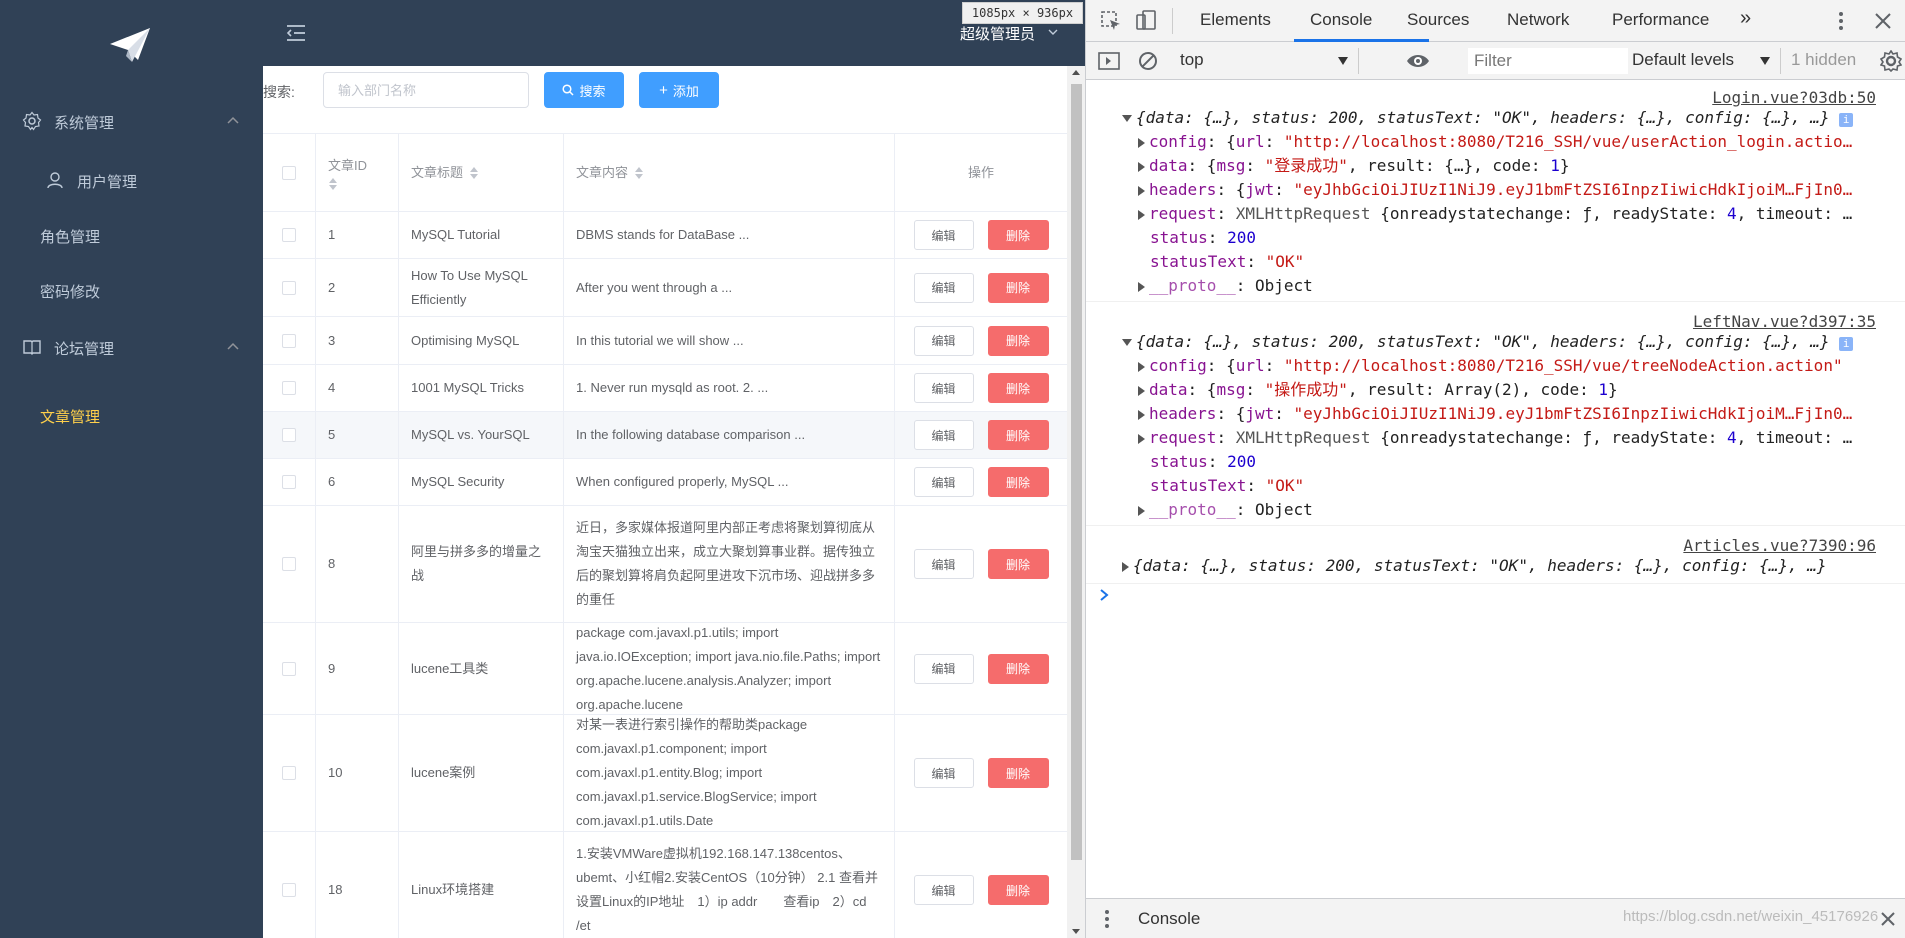 The image size is (1905, 938). I want to click on context-select: top, so click(1192, 60).